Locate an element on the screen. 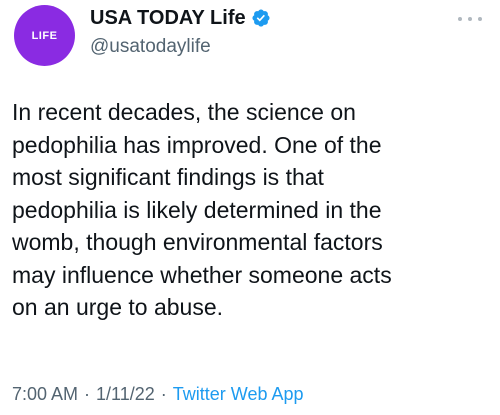 This screenshot has width=500, height=415. more-options-icon is located at coordinates (470, 19).